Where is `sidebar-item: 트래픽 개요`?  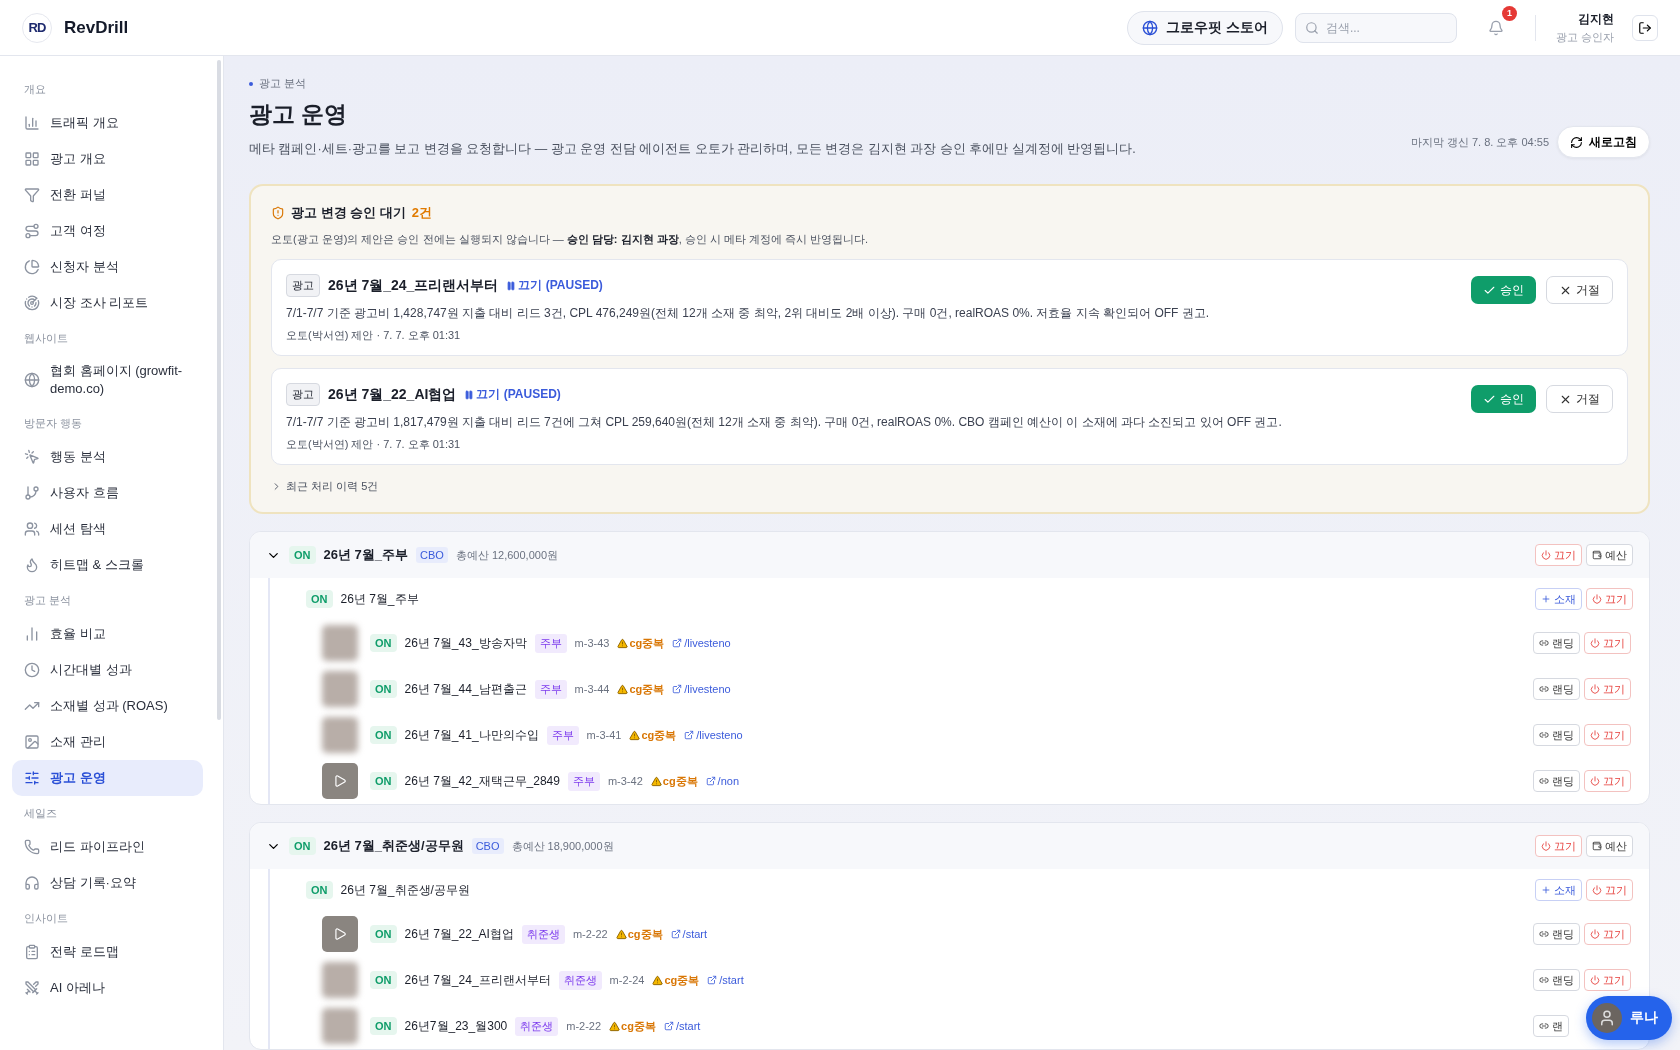
sidebar-item: 트래픽 개요 is located at coordinates (107, 123).